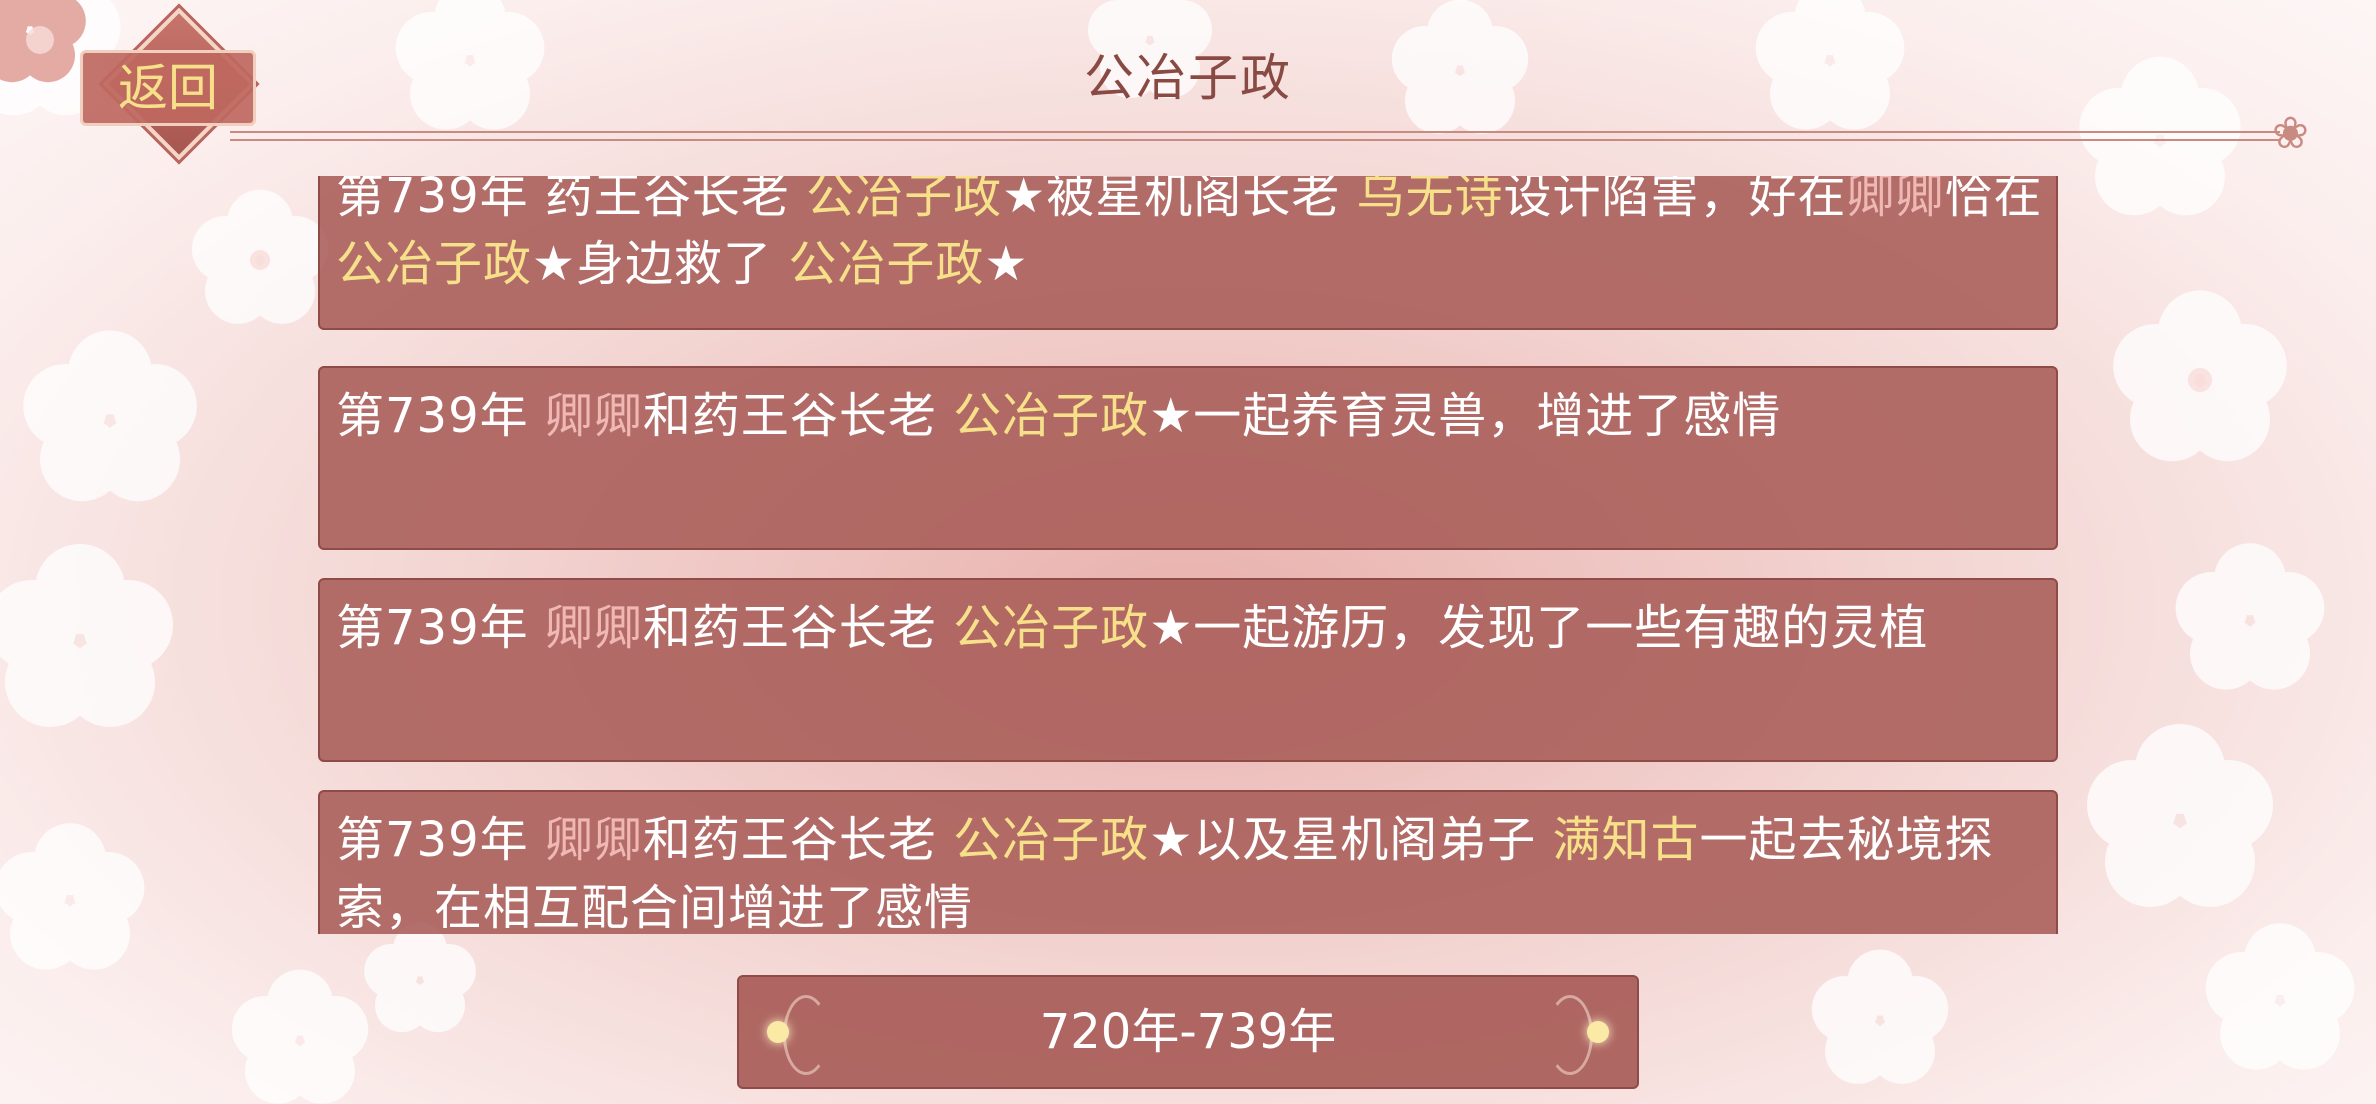 Image resolution: width=2376 pixels, height=1104 pixels. Describe the element at coordinates (1179, 200) in the screenshot. I see `event-text-segment: ★被星机阁长老` at that location.